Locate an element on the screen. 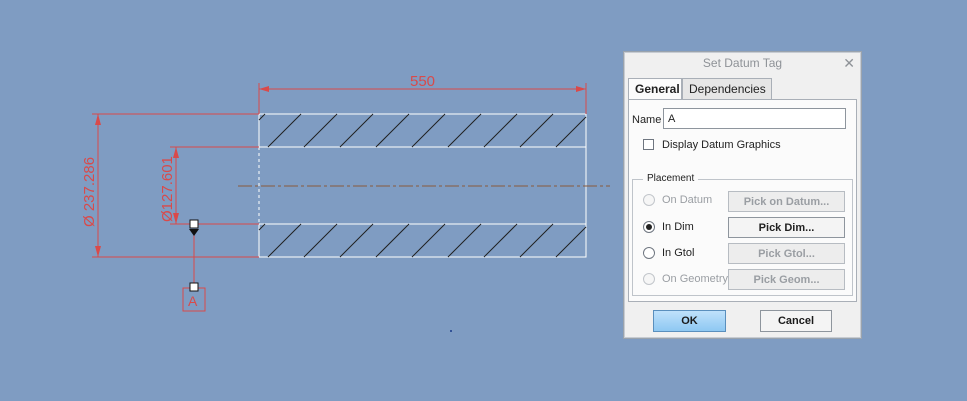 The image size is (967, 401). name-label: Name is located at coordinates (647, 120).